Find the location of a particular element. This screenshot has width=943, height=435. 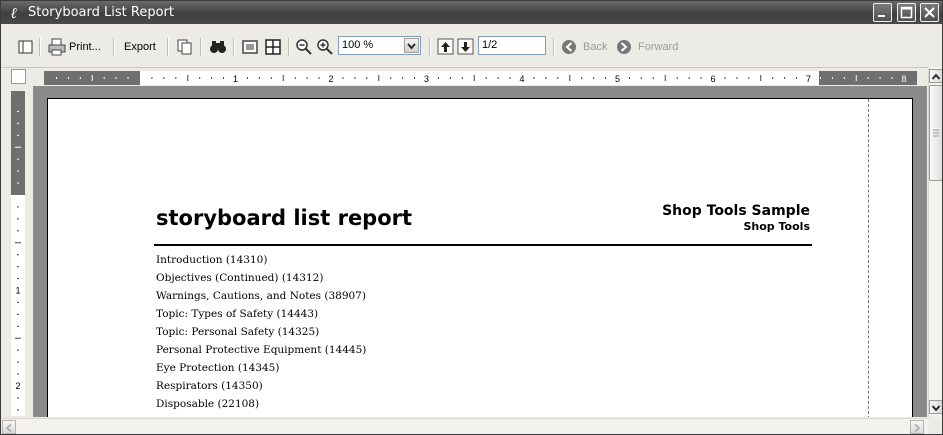

find-icon is located at coordinates (218, 47).